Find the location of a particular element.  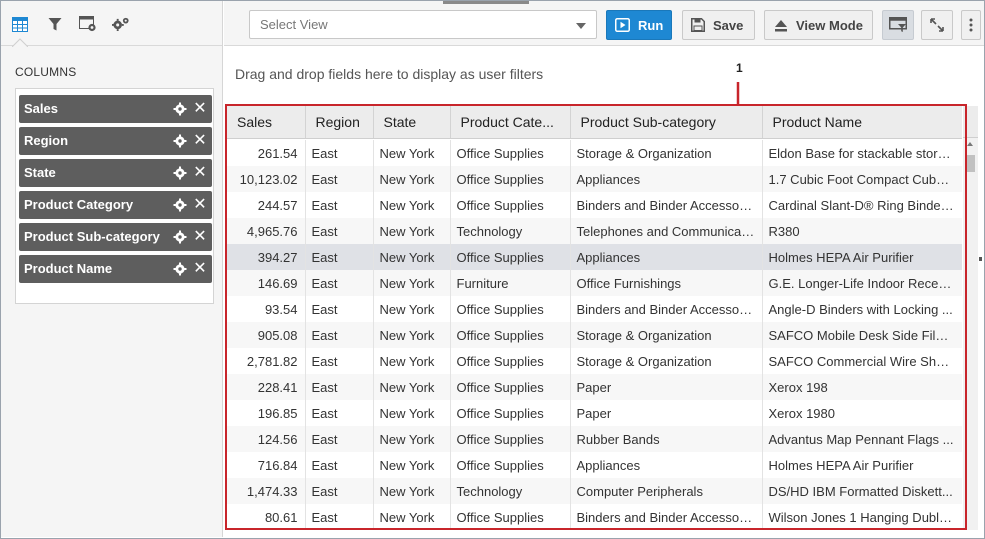

cell-sales: 905.08 is located at coordinates (266, 335).